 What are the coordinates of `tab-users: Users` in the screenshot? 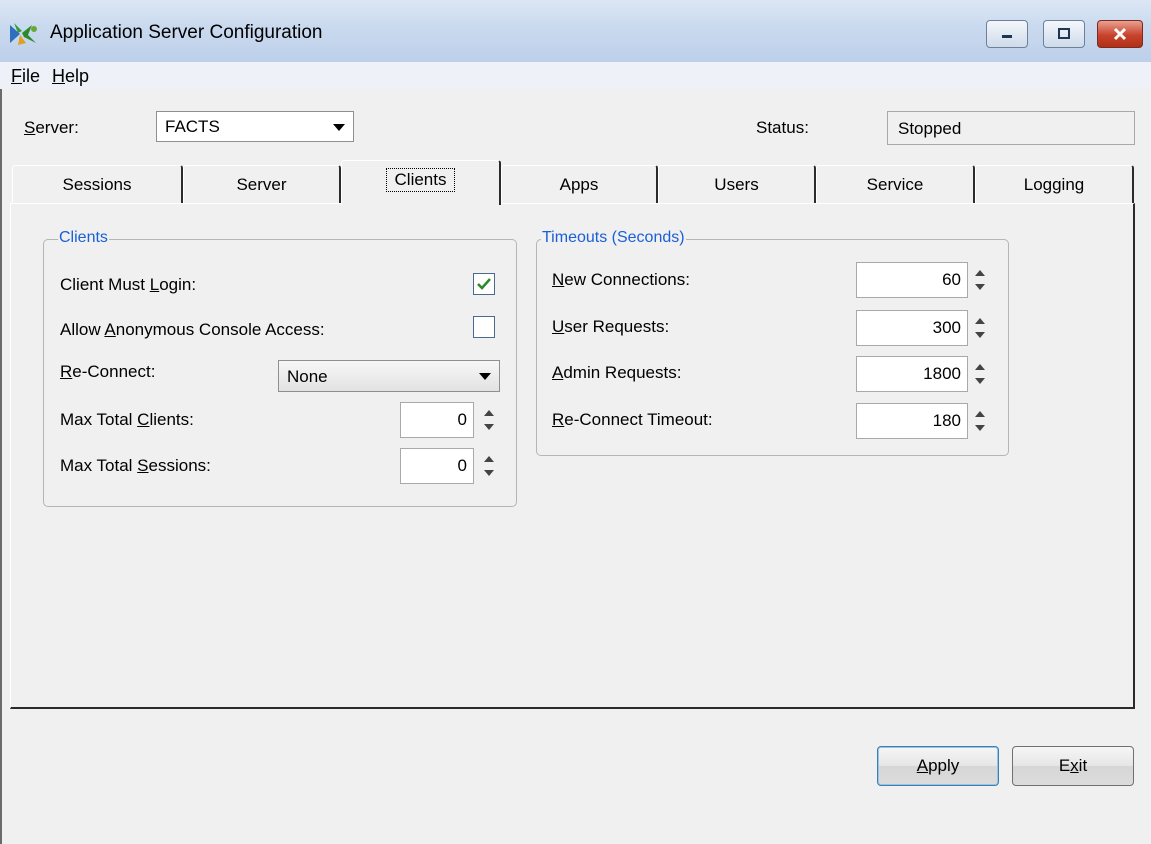 It's located at (737, 184).